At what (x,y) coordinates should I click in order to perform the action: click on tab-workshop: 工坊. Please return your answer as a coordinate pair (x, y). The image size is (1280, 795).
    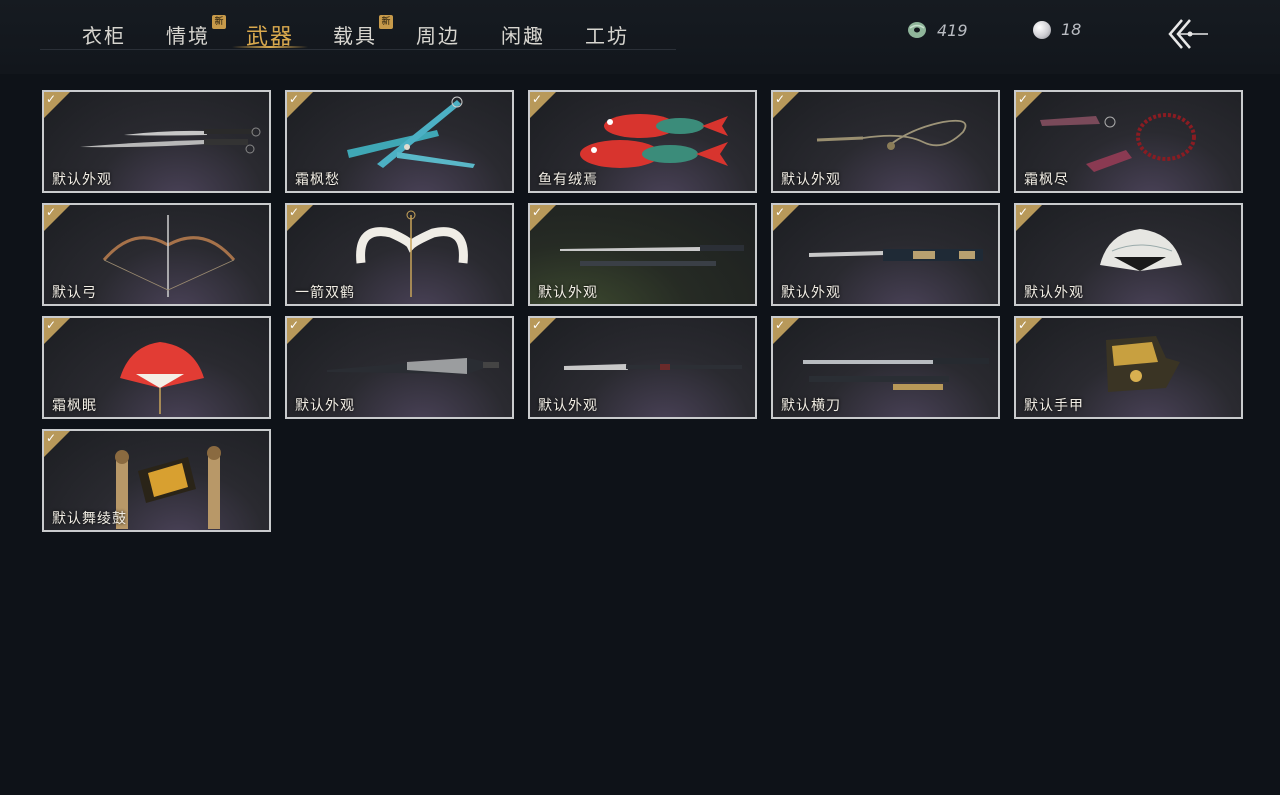
    Looking at the image, I should click on (607, 34).